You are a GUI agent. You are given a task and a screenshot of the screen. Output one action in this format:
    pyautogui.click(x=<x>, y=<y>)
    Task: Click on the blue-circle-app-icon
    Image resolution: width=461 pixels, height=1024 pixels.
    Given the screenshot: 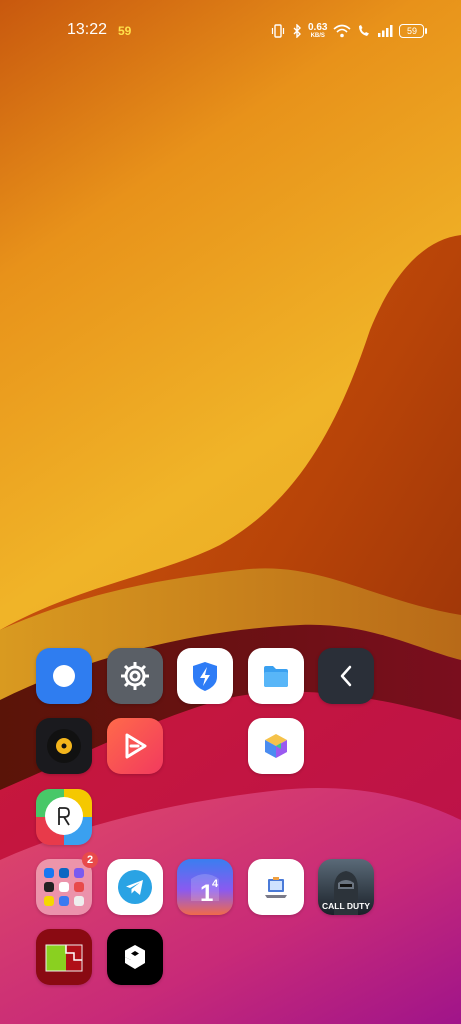 What is the action you would take?
    pyautogui.click(x=64, y=676)
    